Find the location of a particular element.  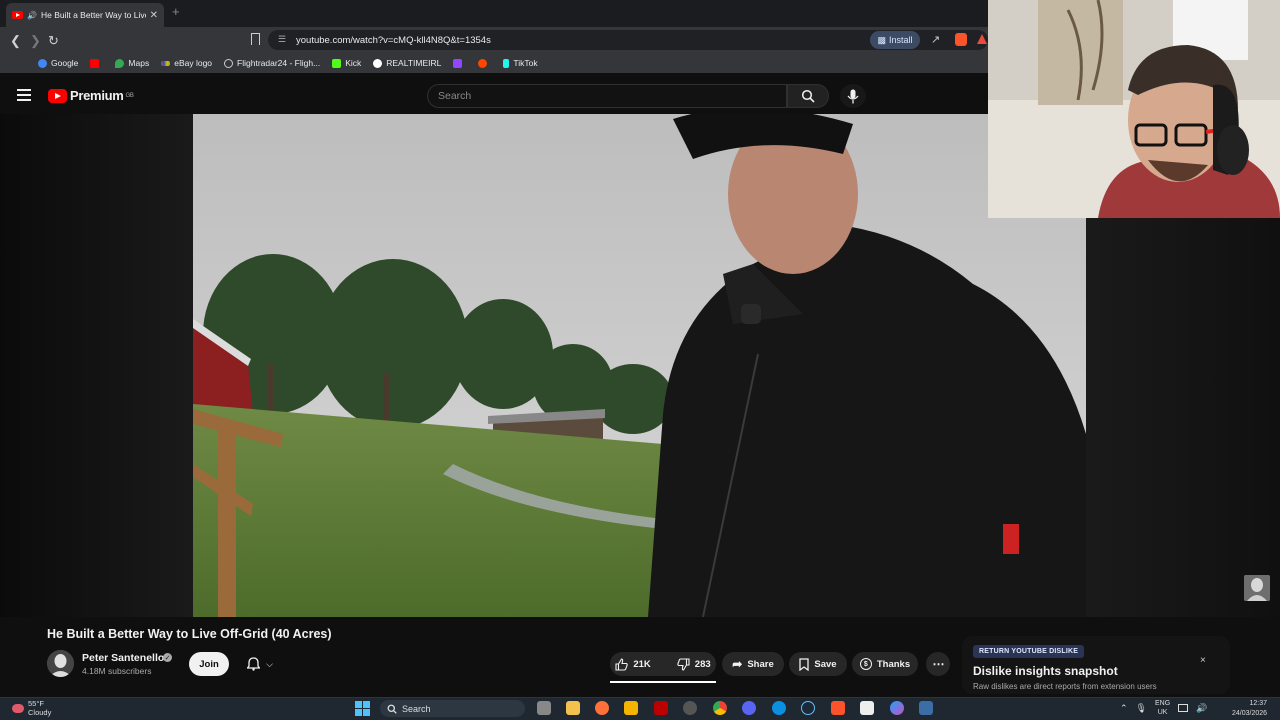

search-icon is located at coordinates (392, 709).